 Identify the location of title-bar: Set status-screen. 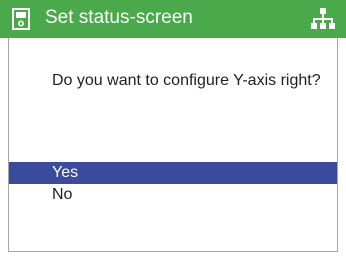
(173, 19).